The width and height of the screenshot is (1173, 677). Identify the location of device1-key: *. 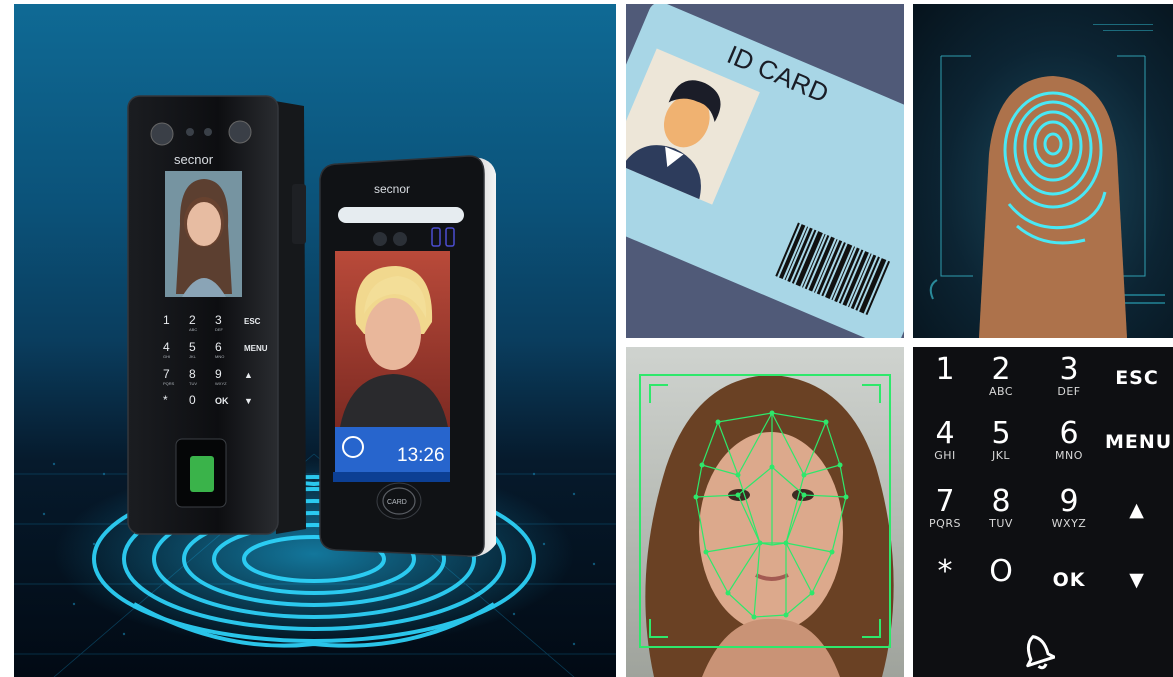
(165, 400).